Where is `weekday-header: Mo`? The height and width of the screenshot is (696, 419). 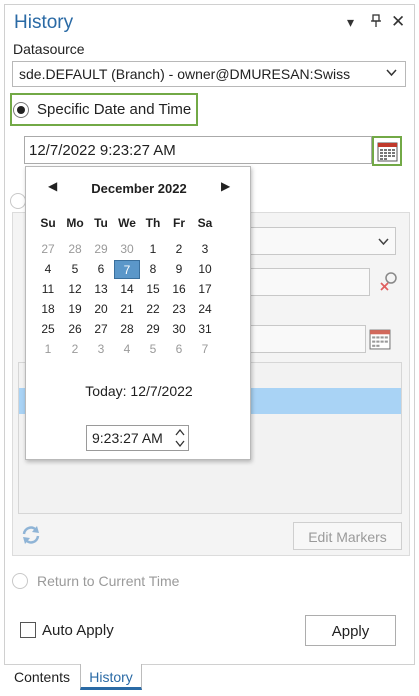 weekday-header: Mo is located at coordinates (75, 223).